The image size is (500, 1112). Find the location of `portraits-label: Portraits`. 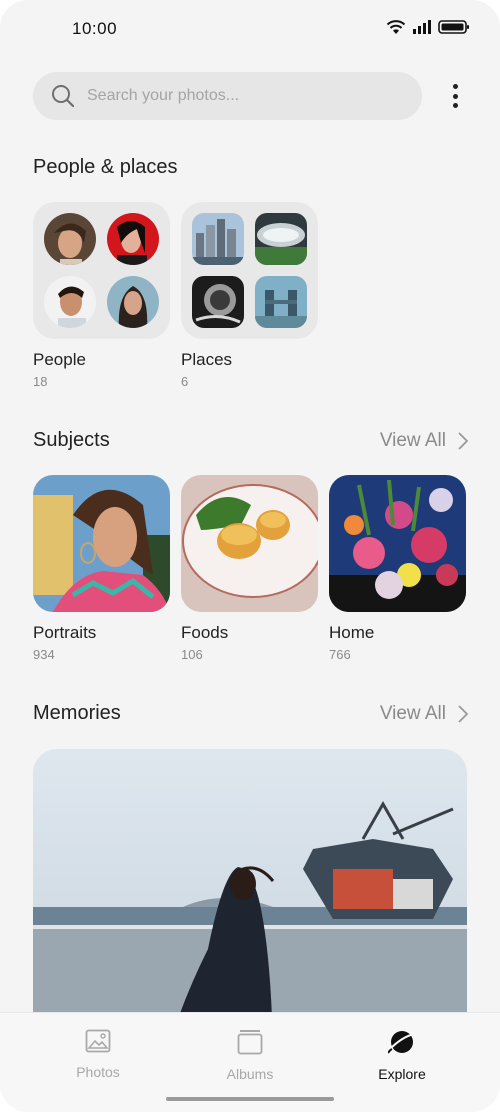

portraits-label: Portraits is located at coordinates (65, 632).